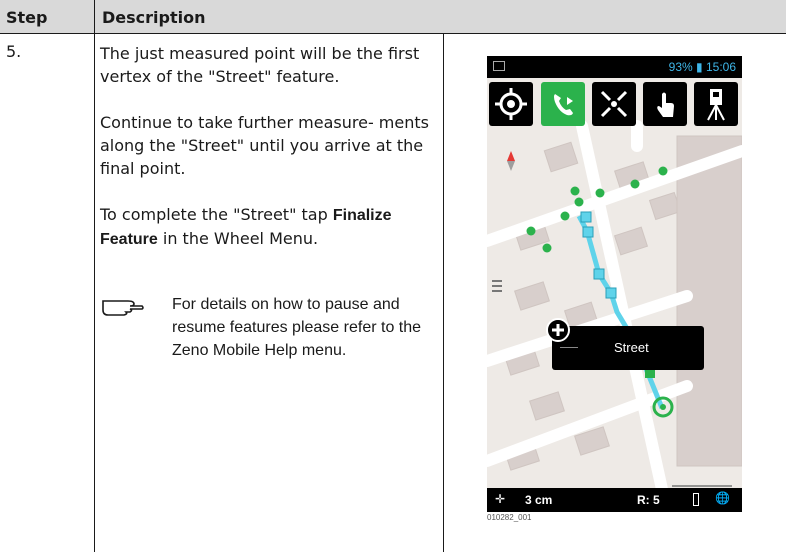 This screenshot has height=552, width=786. I want to click on image-icon, so click(499, 66).